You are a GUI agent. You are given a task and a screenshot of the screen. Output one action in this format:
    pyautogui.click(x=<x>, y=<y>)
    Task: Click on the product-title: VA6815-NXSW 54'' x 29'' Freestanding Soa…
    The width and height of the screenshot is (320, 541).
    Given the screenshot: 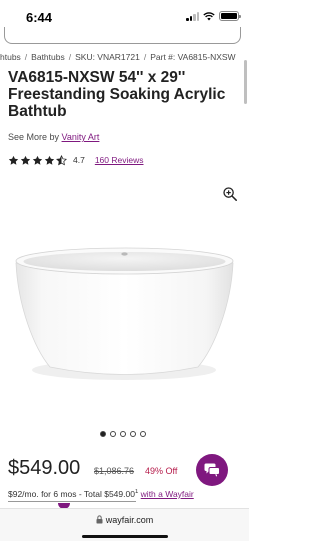 What is the action you would take?
    pyautogui.click(x=117, y=94)
    